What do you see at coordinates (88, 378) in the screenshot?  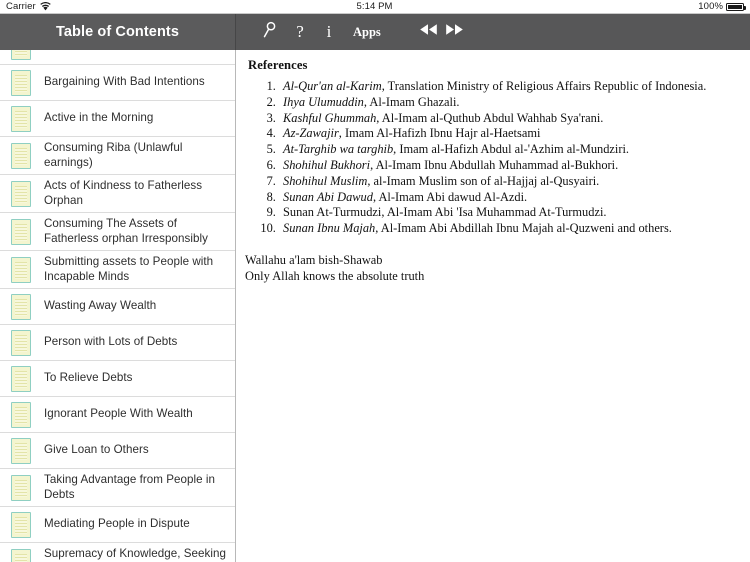 I see `toc-item-label: To Relieve Debts` at bounding box center [88, 378].